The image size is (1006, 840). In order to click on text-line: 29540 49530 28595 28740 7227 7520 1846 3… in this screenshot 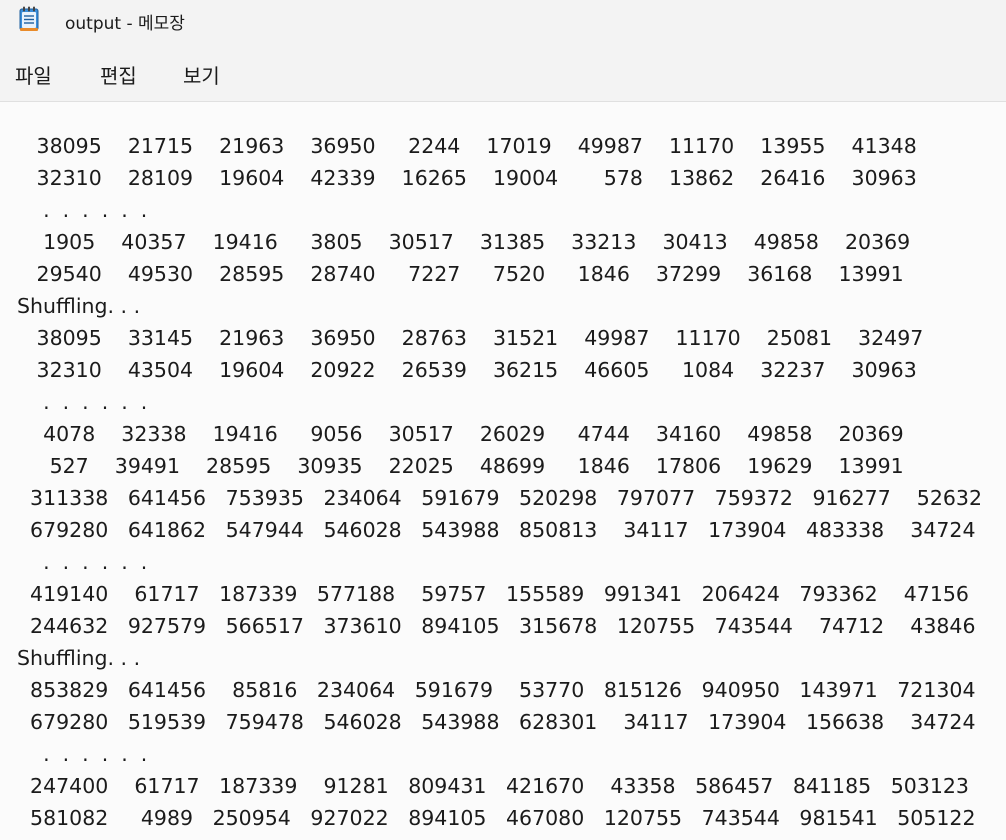, I will do `click(460, 274)`.